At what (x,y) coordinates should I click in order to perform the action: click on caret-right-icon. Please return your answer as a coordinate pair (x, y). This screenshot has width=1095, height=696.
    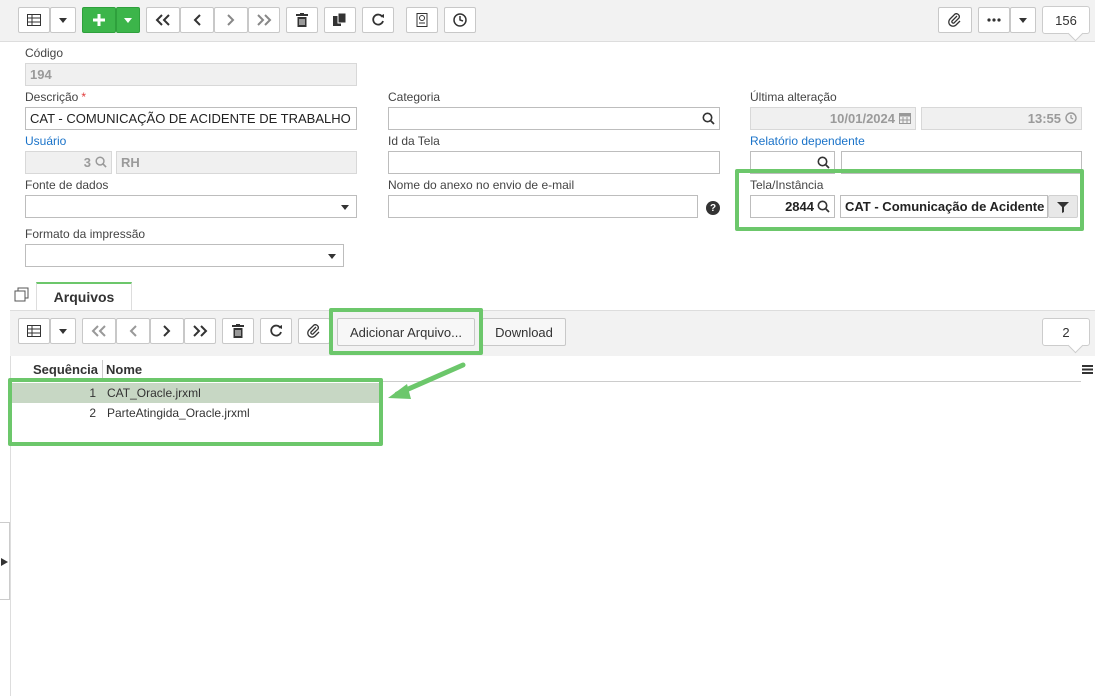
    Looking at the image, I should click on (4, 562).